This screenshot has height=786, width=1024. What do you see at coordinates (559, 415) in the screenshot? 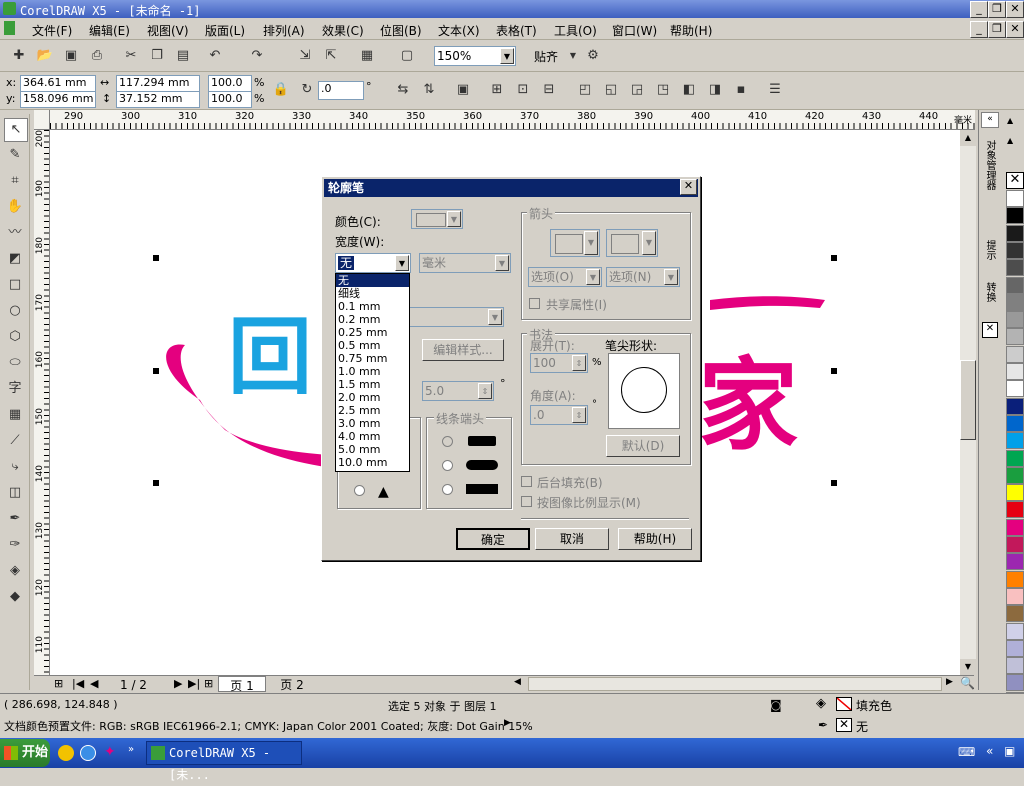
I see `calligraphy-angle-field: .0 ⇕` at bounding box center [559, 415].